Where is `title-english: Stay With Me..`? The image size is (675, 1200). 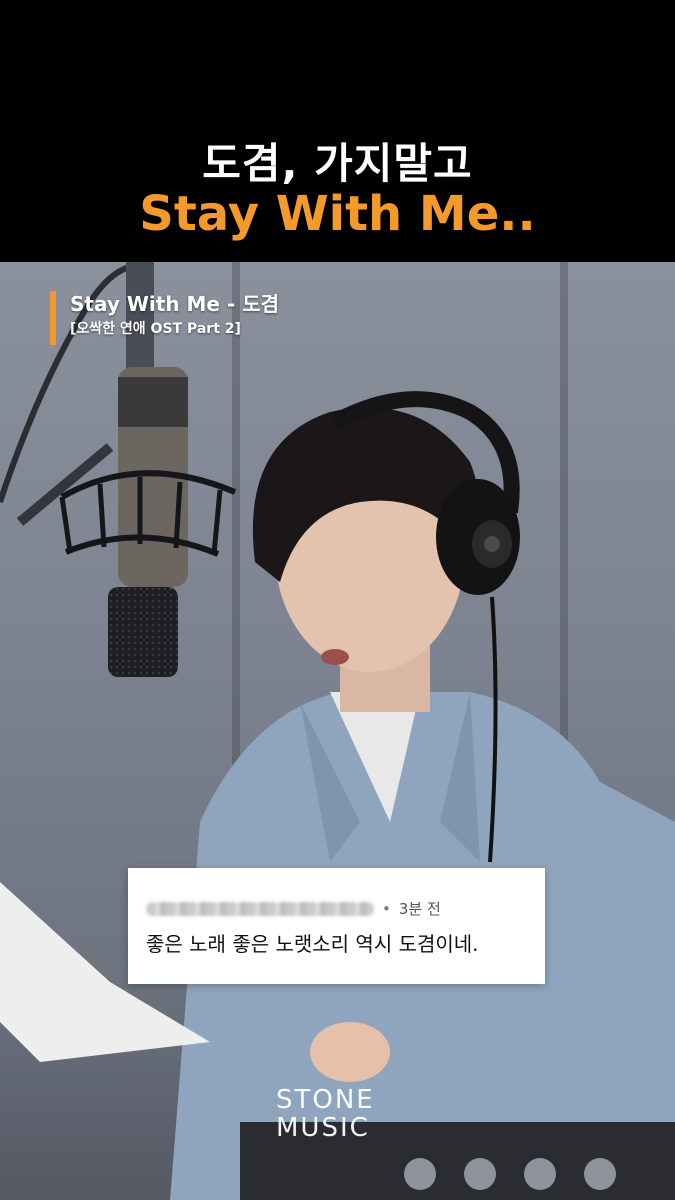 title-english: Stay With Me.. is located at coordinates (337, 214).